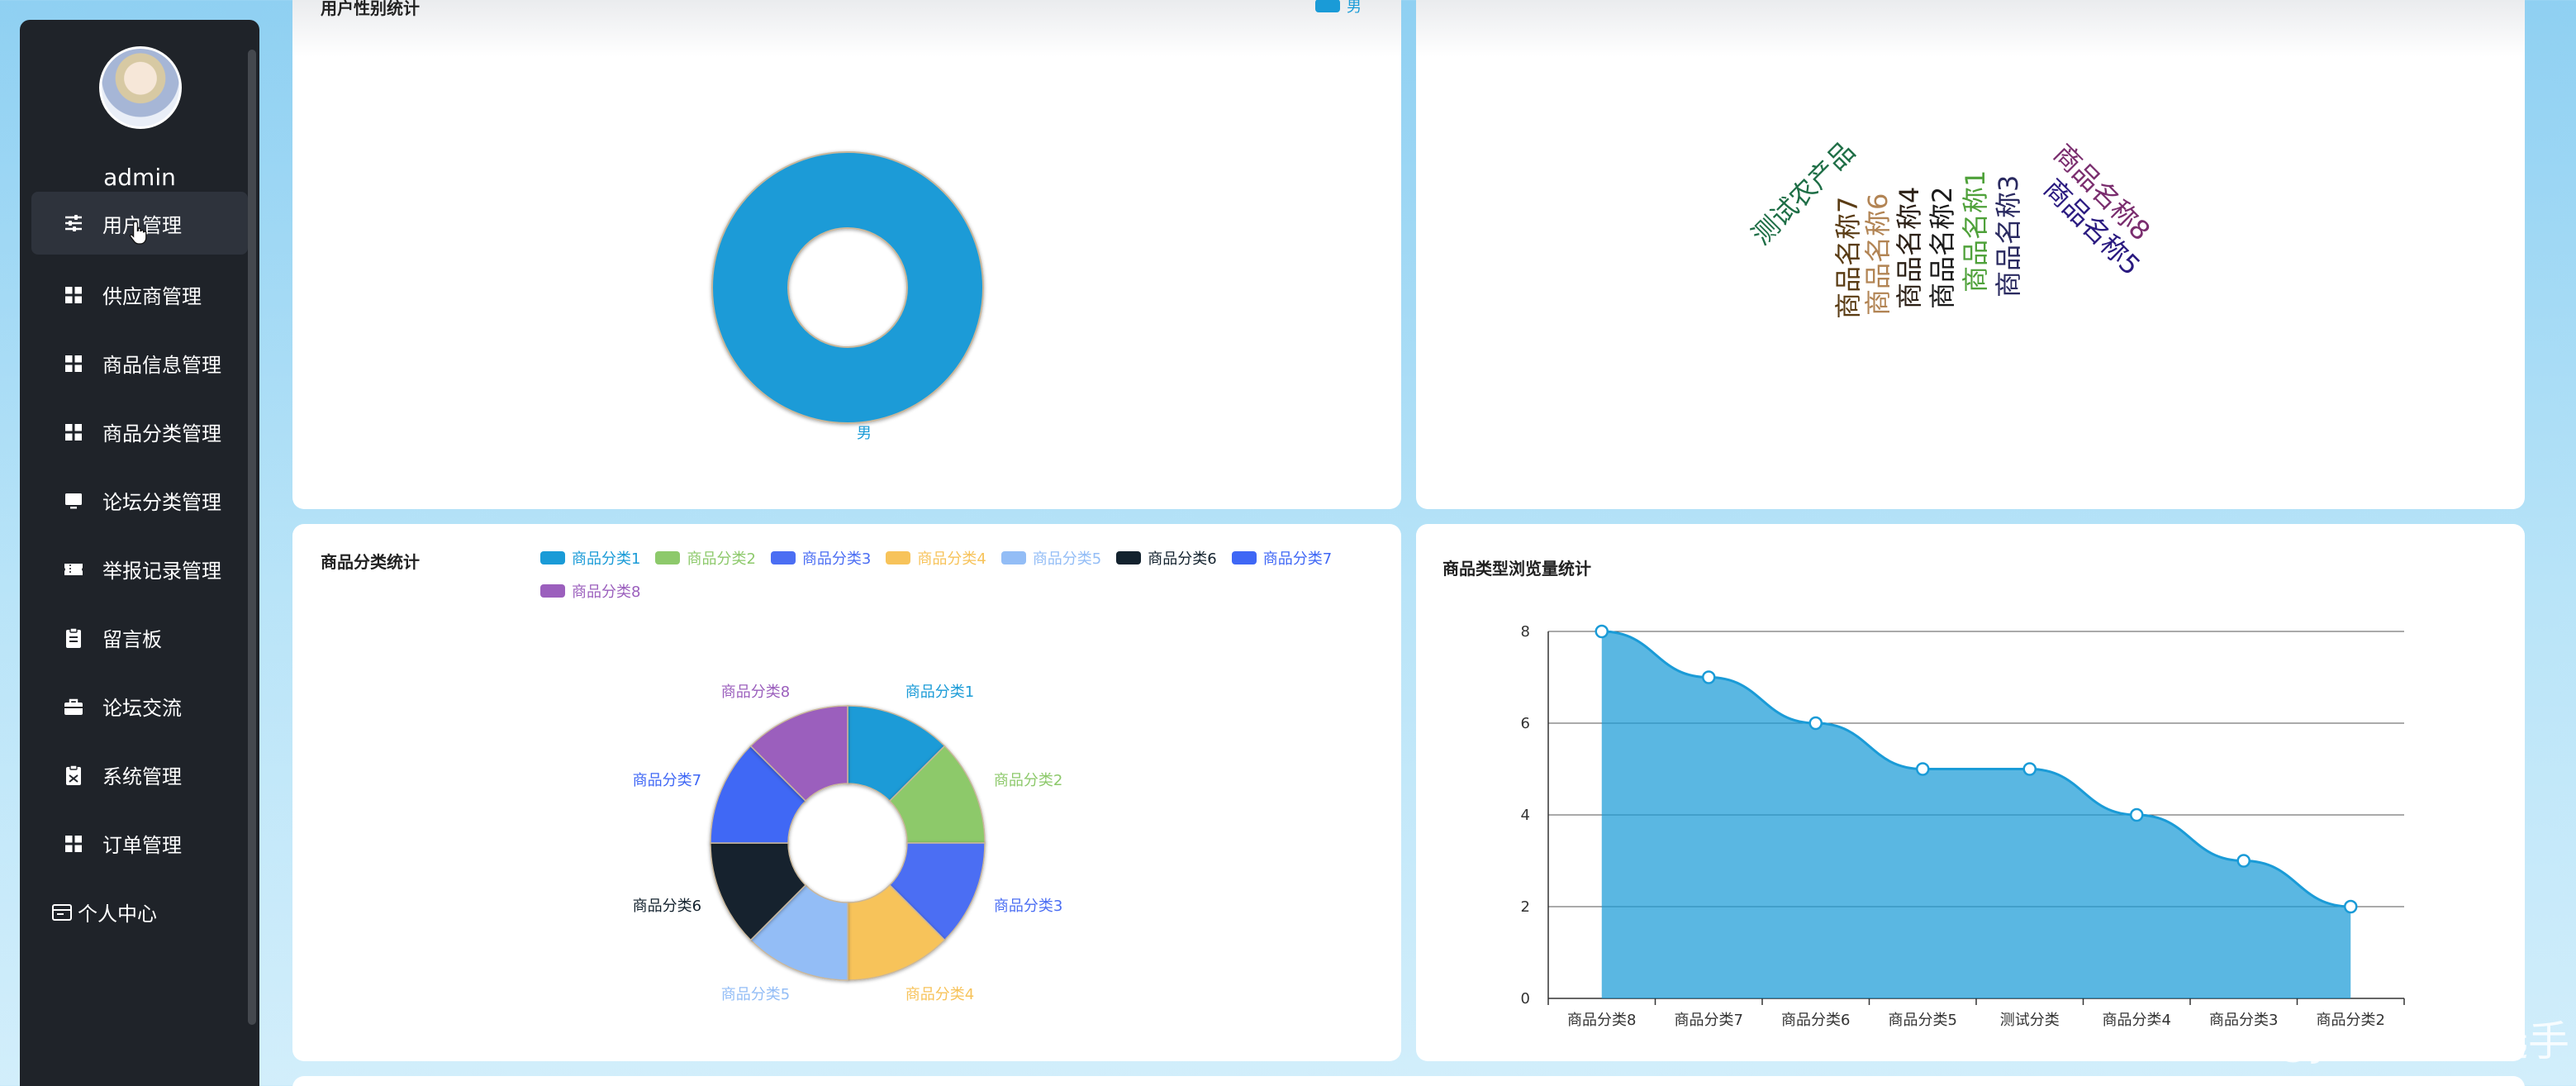 The image size is (2576, 1086). Describe the element at coordinates (667, 906) in the screenshot. I see `pie-slice-label: 商品分类6` at that location.